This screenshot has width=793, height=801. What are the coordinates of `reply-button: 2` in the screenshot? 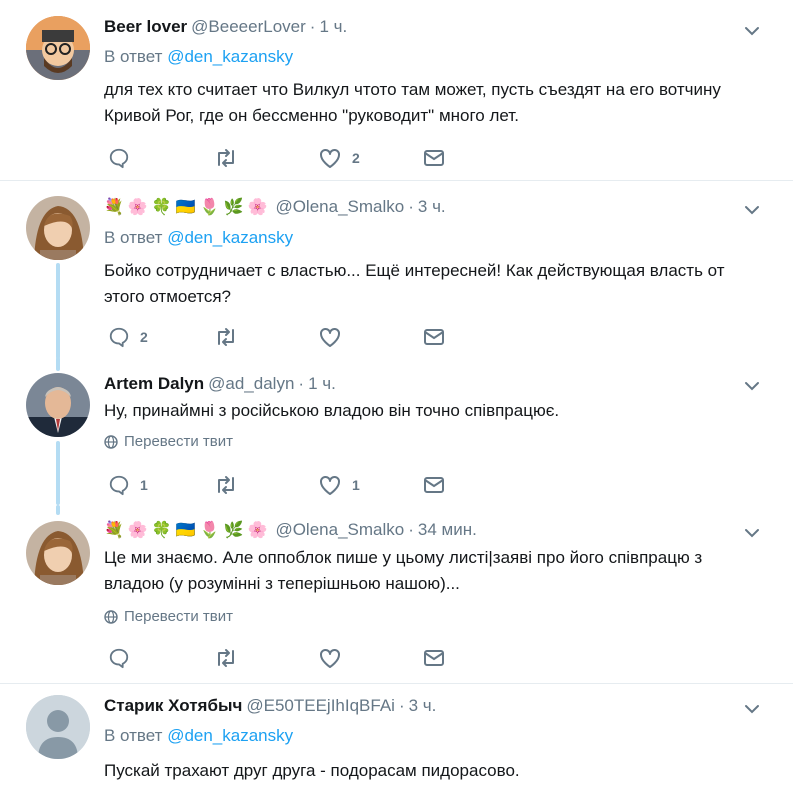 It's located at (128, 337).